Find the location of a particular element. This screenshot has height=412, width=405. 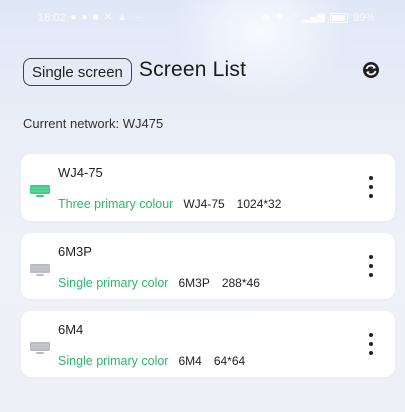

signal-icon: ▂▄▆ is located at coordinates (313, 17).